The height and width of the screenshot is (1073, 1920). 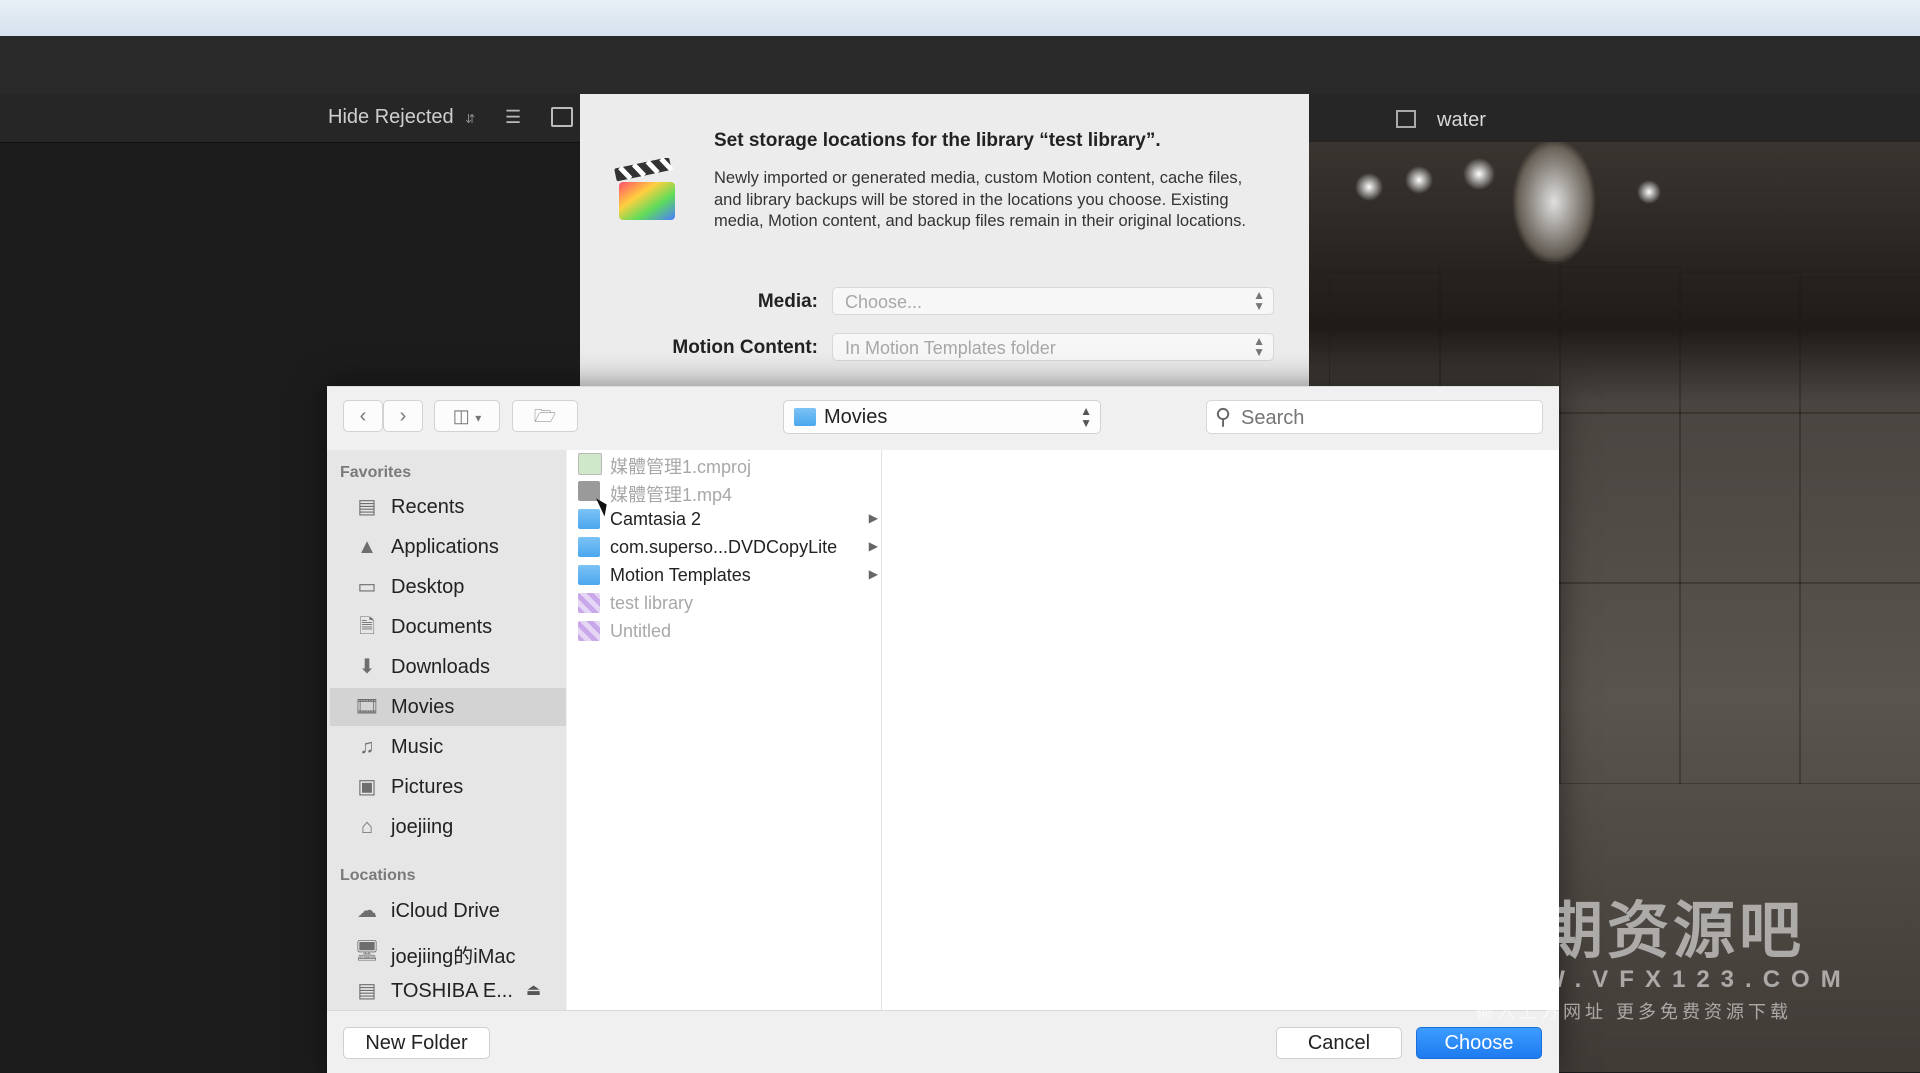 What do you see at coordinates (290, 118) in the screenshot?
I see `browser-header` at bounding box center [290, 118].